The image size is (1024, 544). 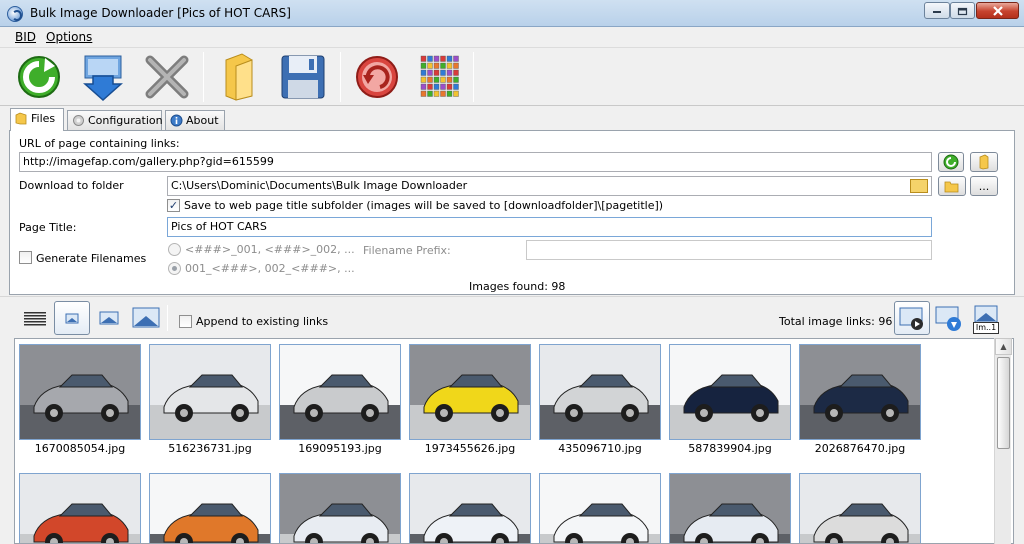 I want to click on queue-download-button, so click(x=912, y=318).